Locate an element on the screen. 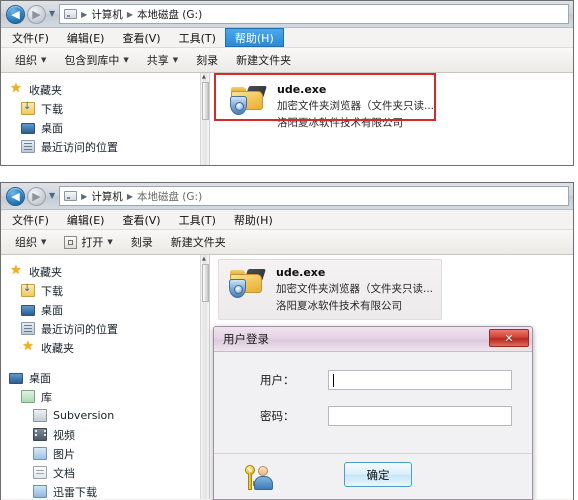 This screenshot has width=578, height=500. vertical-scrollbar-top is located at coordinates (205, 119).